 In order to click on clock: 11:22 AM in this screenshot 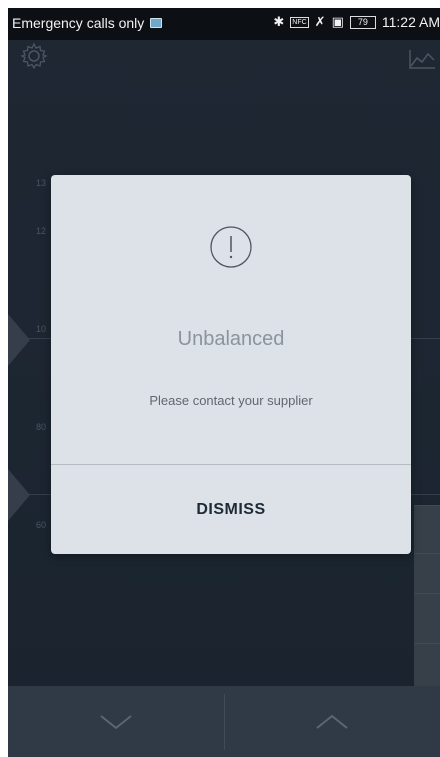, I will do `click(410, 22)`.